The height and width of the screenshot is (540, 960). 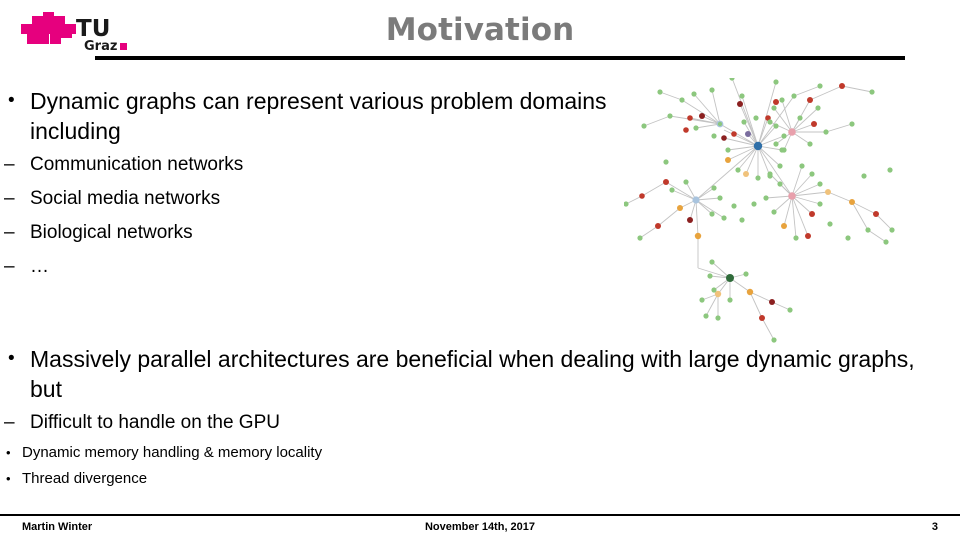 What do you see at coordinates (125, 198) in the screenshot?
I see `list-item-label: Social media networks` at bounding box center [125, 198].